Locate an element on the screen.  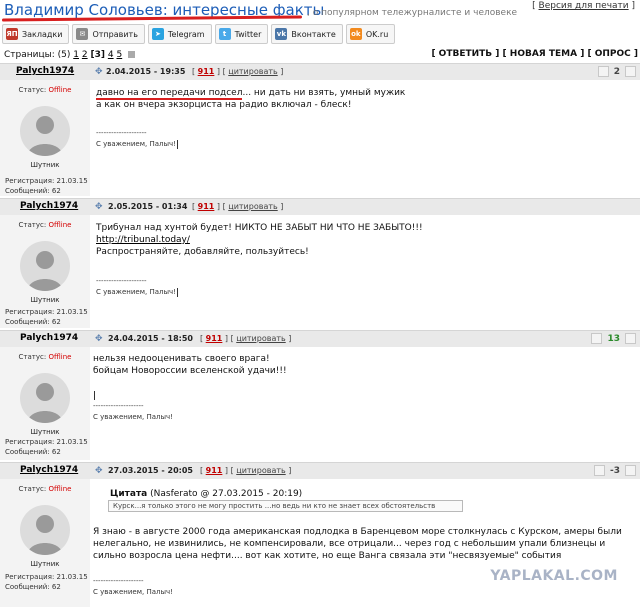
share-button-ok: ok OK.ru is located at coordinates (370, 34).